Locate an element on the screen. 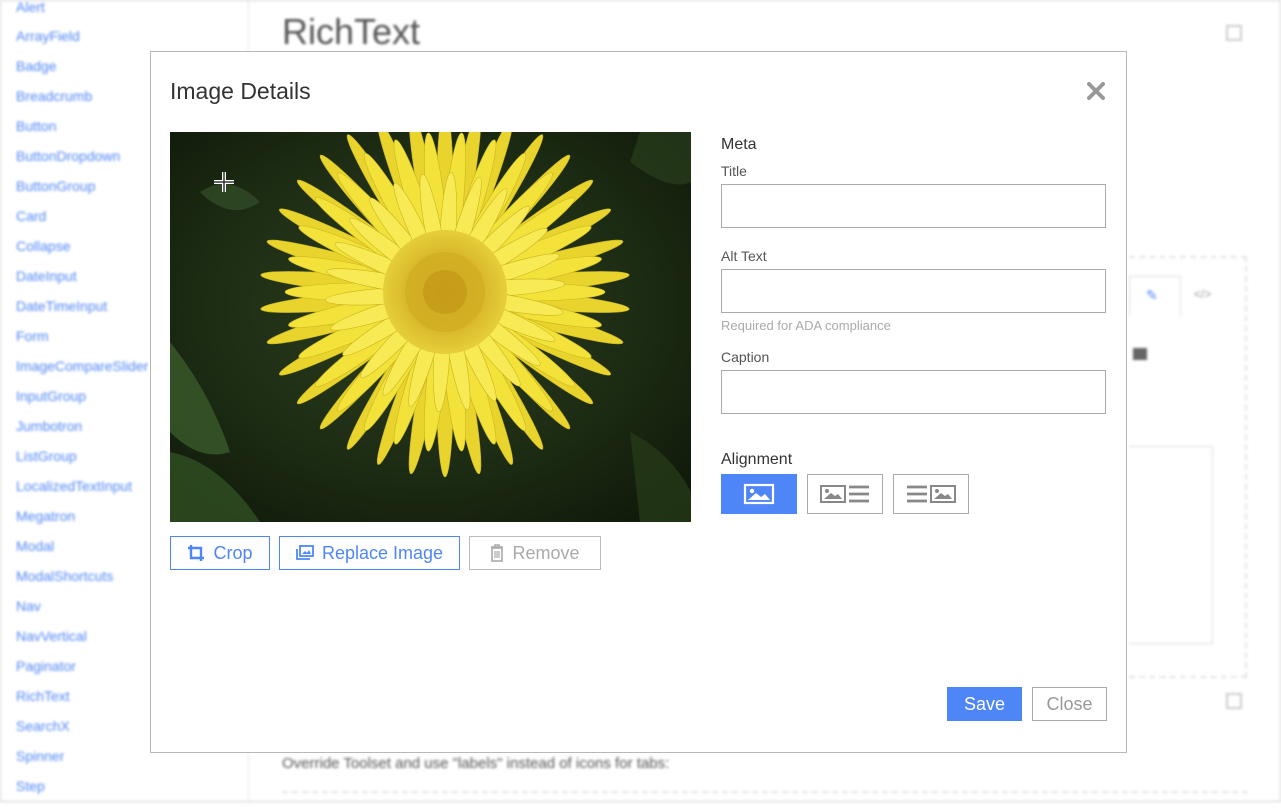  sidebar-item: DateInput is located at coordinates (46, 276).